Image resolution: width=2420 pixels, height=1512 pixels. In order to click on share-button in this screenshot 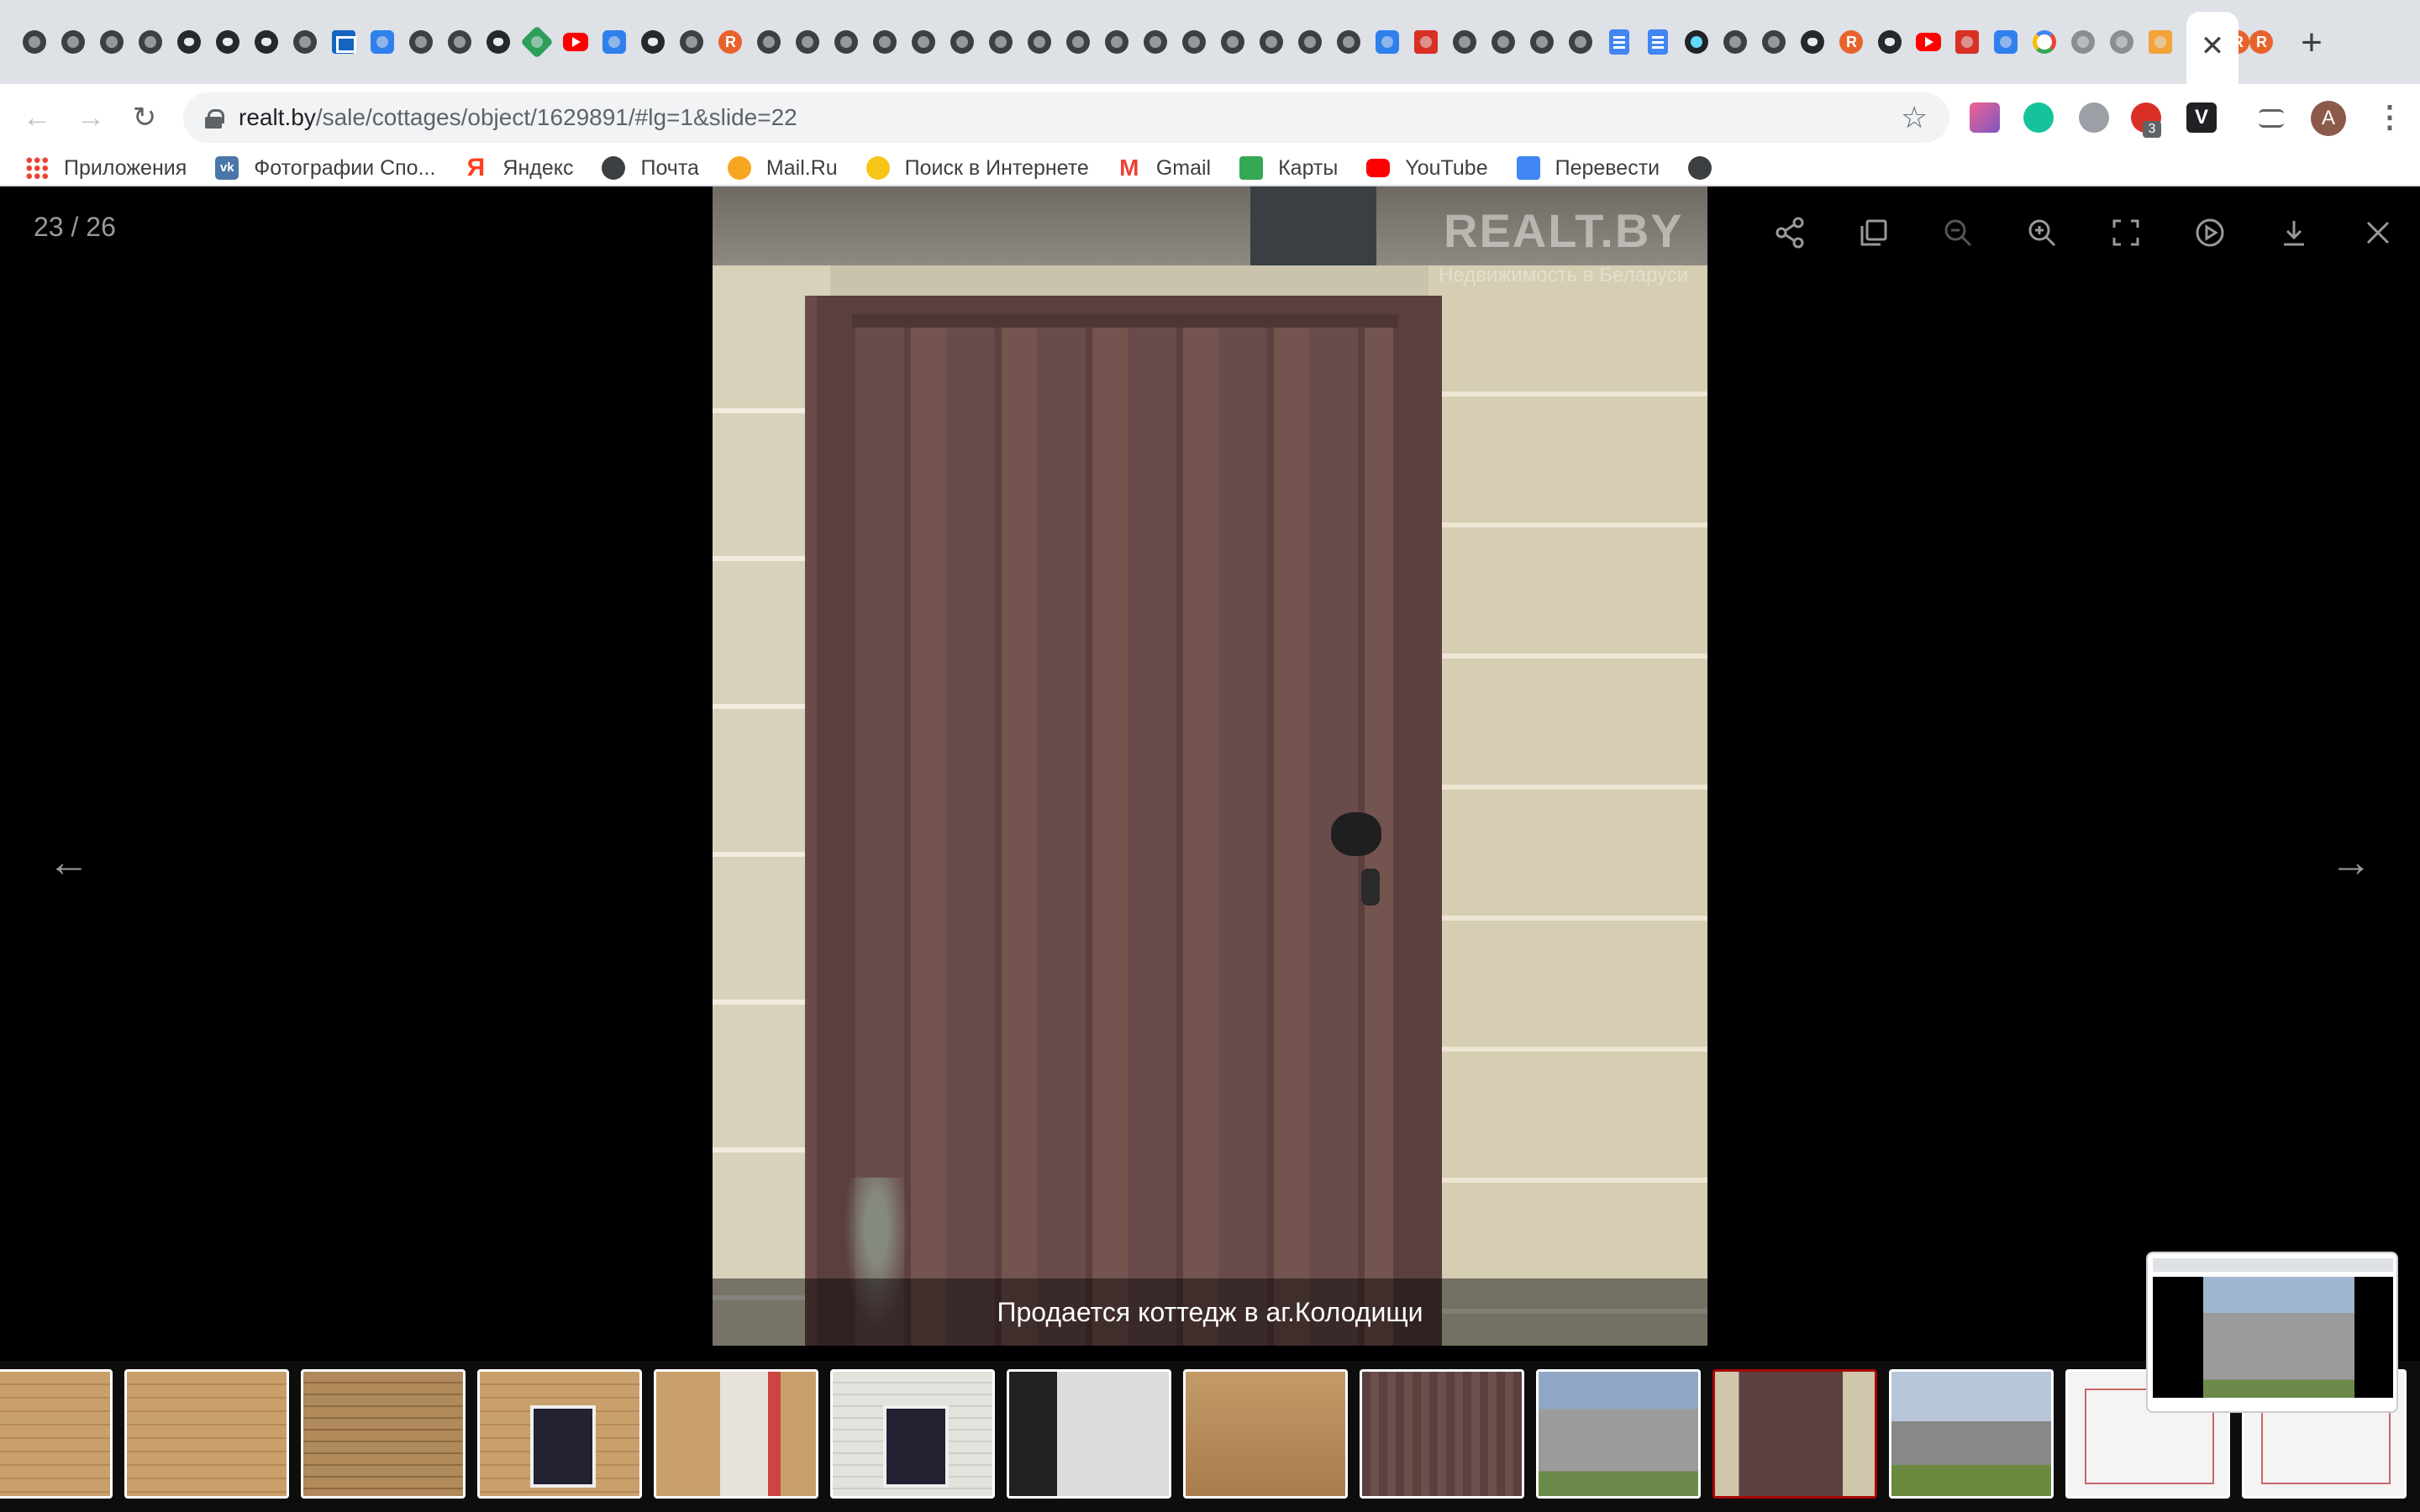, I will do `click(1790, 232)`.